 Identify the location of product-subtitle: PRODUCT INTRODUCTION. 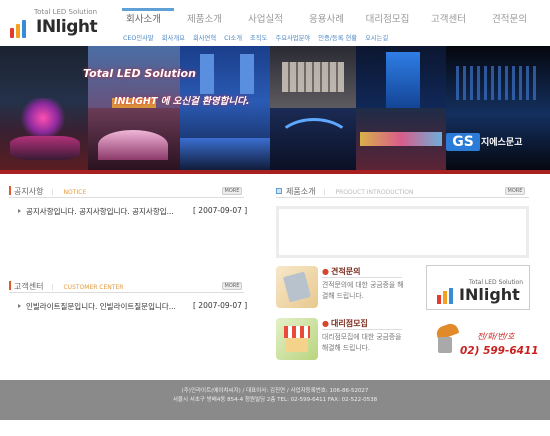
(374, 192).